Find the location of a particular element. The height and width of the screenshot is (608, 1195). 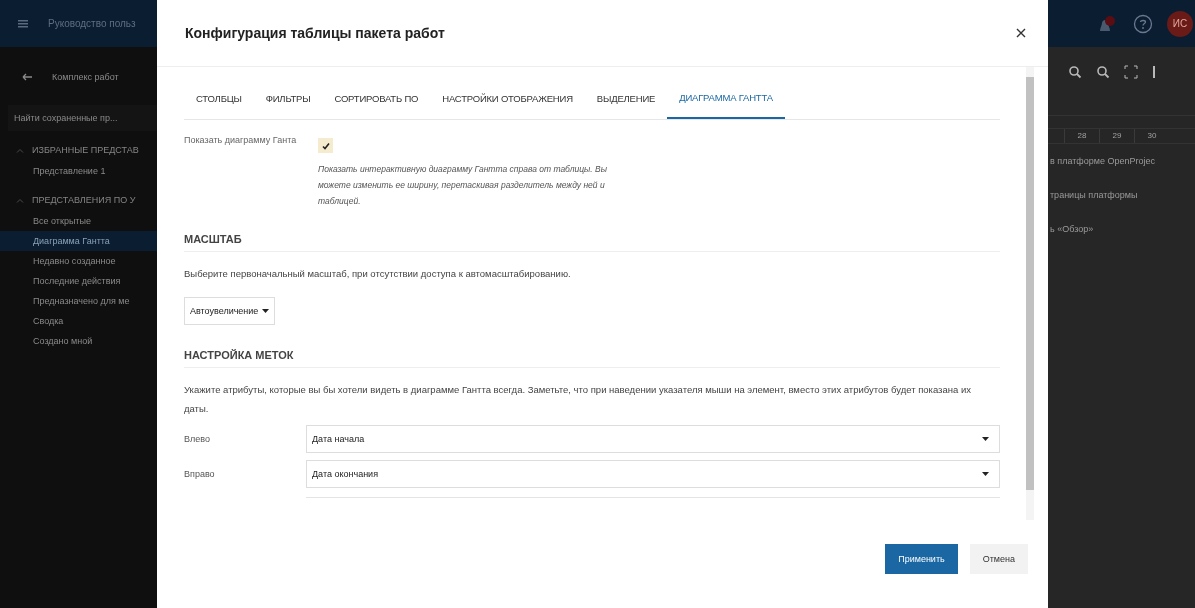

apply-button: Применить is located at coordinates (921, 559).